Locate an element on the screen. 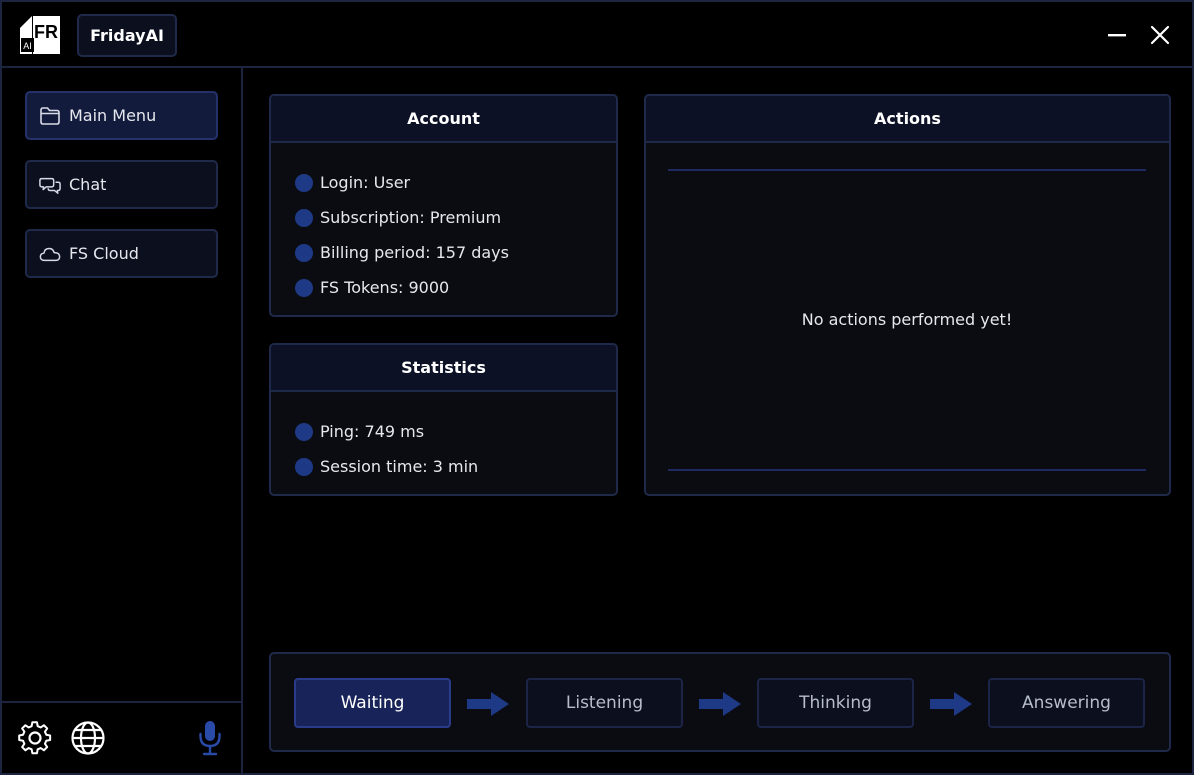 The width and height of the screenshot is (1194, 775). actions-divider-top is located at coordinates (907, 170).